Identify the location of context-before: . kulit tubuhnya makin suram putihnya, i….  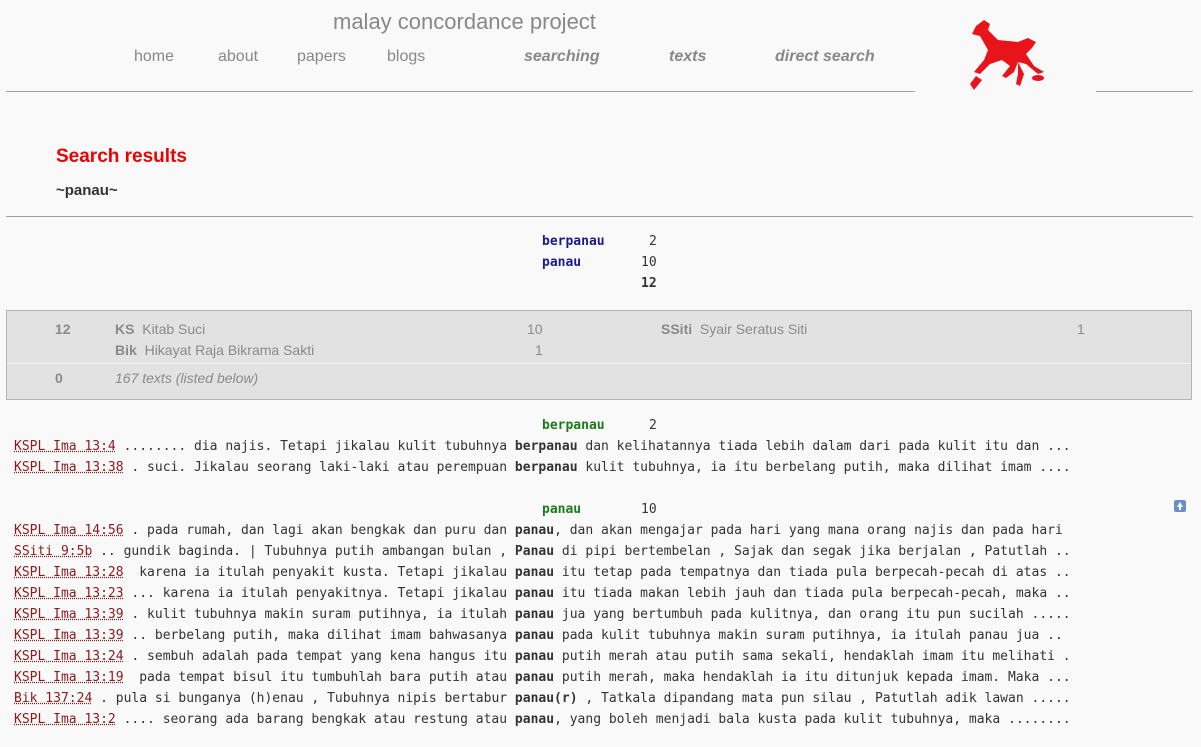
(319, 614).